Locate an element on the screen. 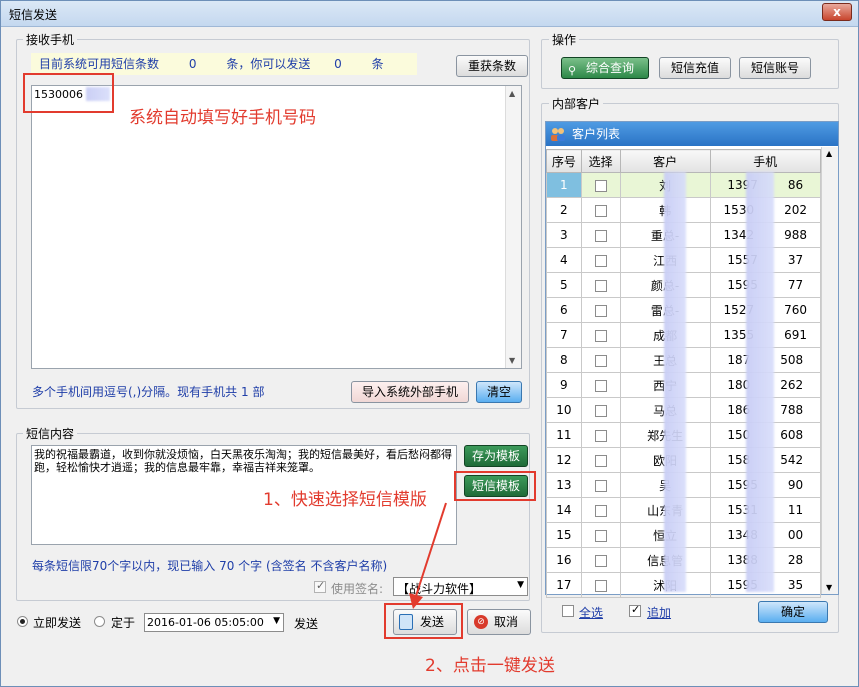 The image size is (859, 687). users-icon is located at coordinates (558, 134).